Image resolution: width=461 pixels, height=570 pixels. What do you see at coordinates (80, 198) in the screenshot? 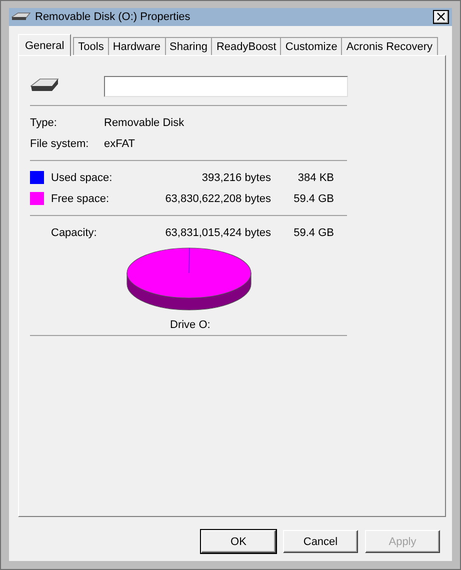
I see `space-label: Free space:` at bounding box center [80, 198].